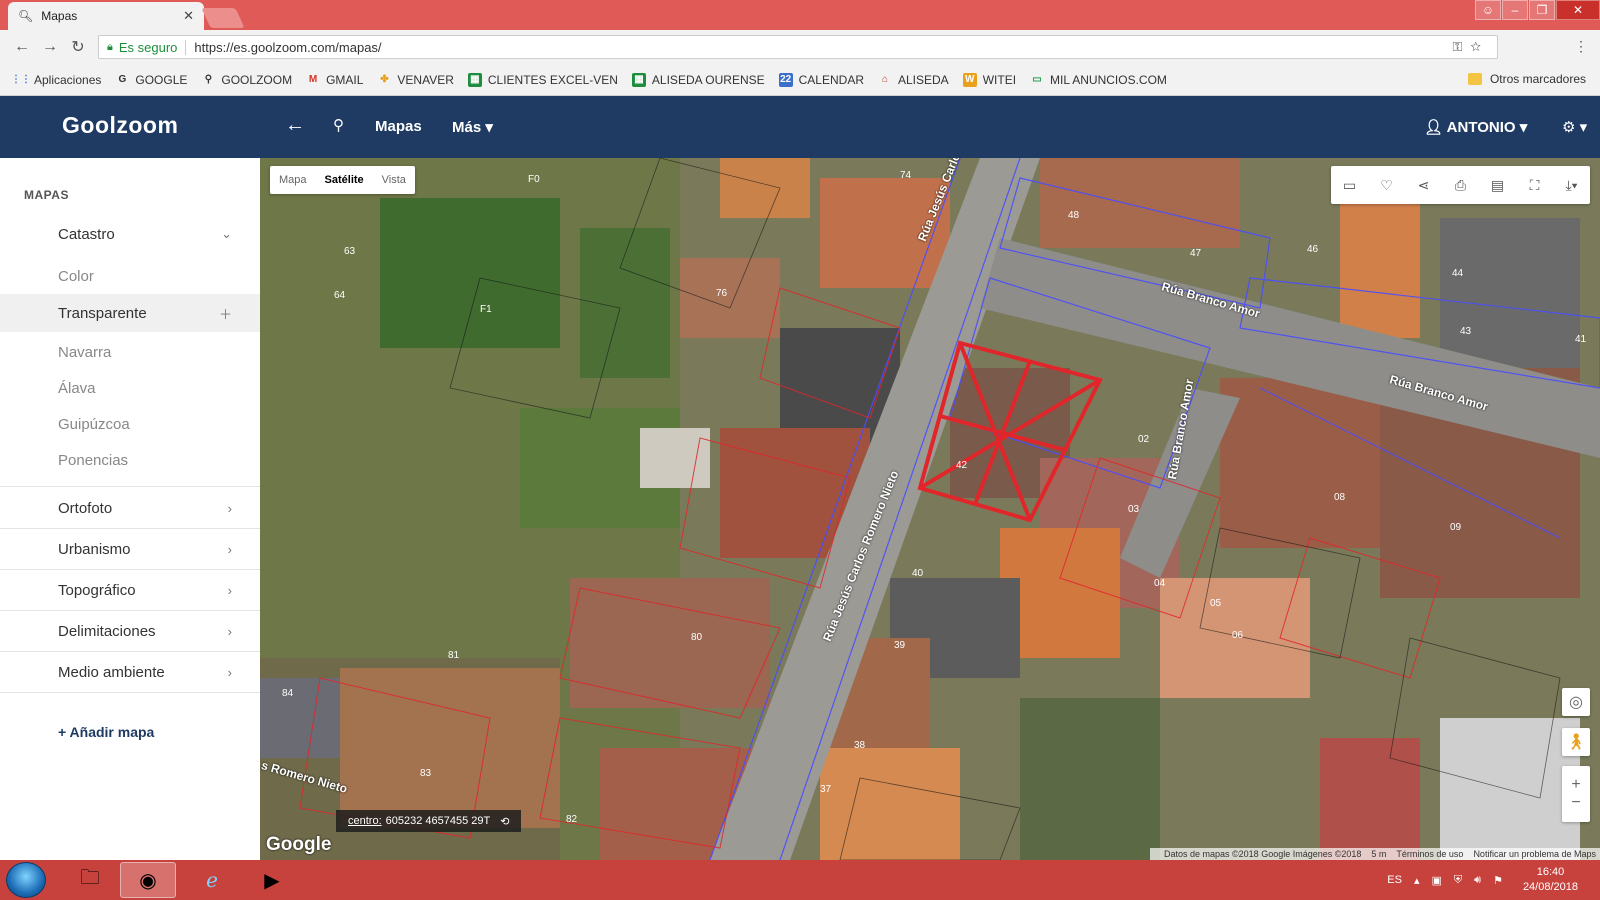  Describe the element at coordinates (1458, 880) in the screenshot. I see `antivirus-icon: ⛨` at that location.